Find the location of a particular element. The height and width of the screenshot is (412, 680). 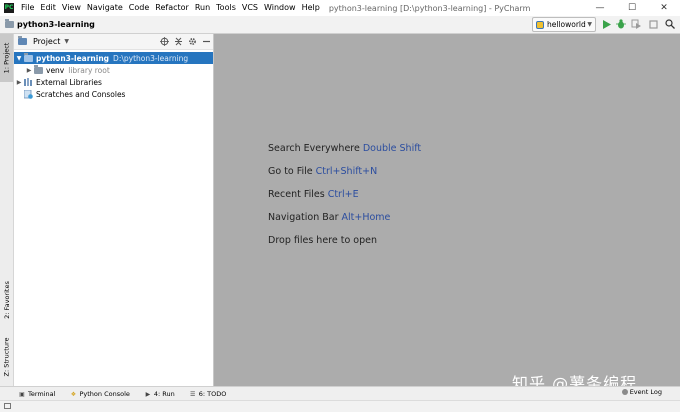

search-icon is located at coordinates (670, 24).